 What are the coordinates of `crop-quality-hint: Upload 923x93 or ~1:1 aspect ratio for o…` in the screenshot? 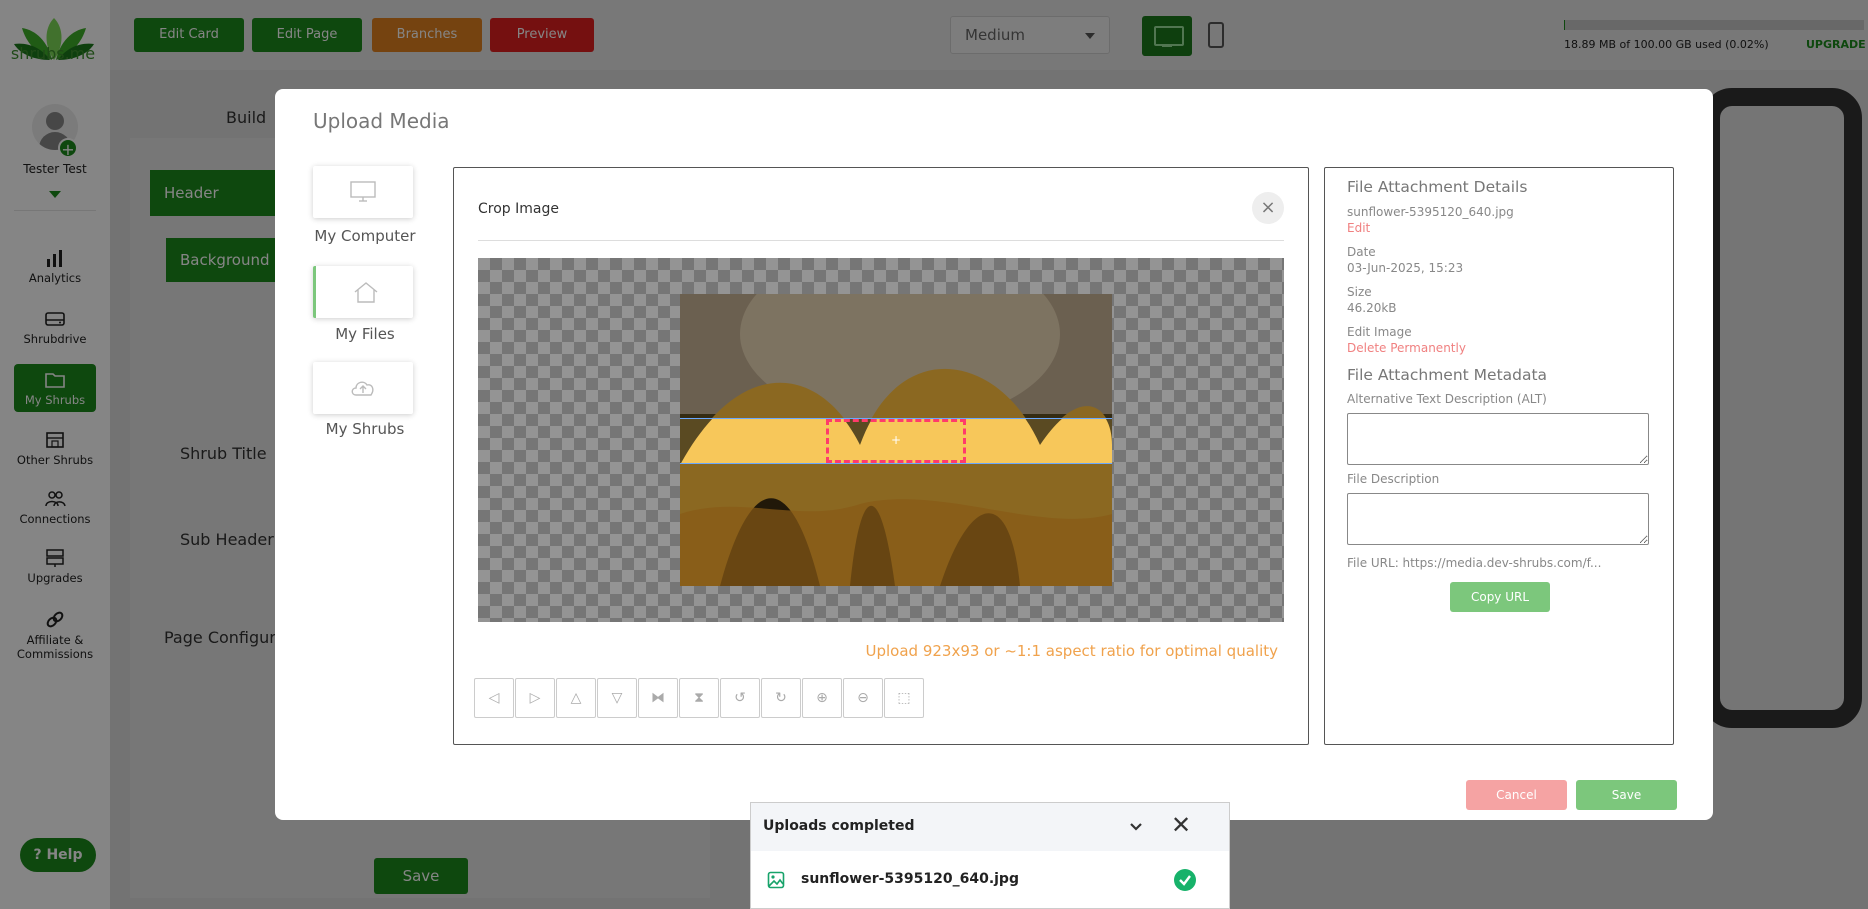 It's located at (1071, 651).